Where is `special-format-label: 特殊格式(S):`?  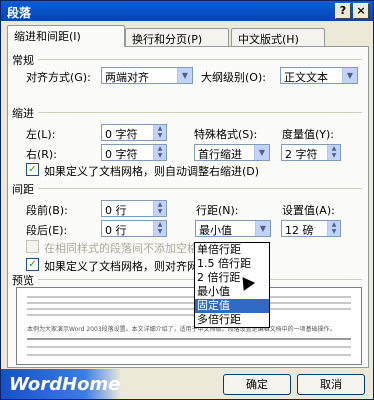 special-format-label: 特殊格式(S): is located at coordinates (226, 134).